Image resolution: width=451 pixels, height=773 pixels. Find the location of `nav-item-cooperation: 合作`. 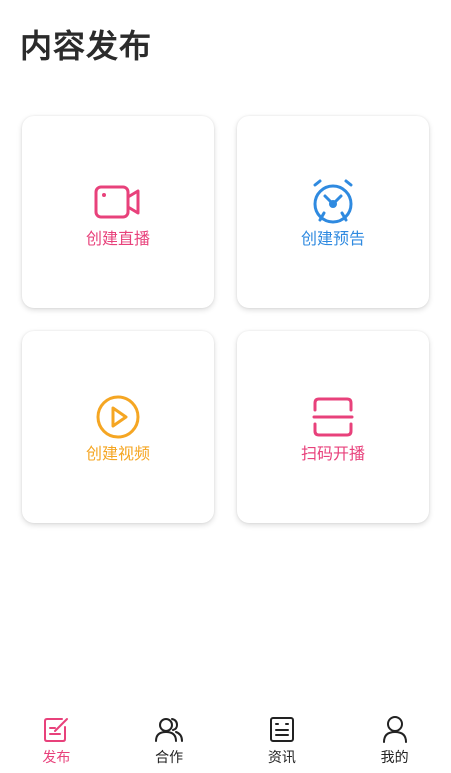

nav-item-cooperation: 合作 is located at coordinates (169, 738).